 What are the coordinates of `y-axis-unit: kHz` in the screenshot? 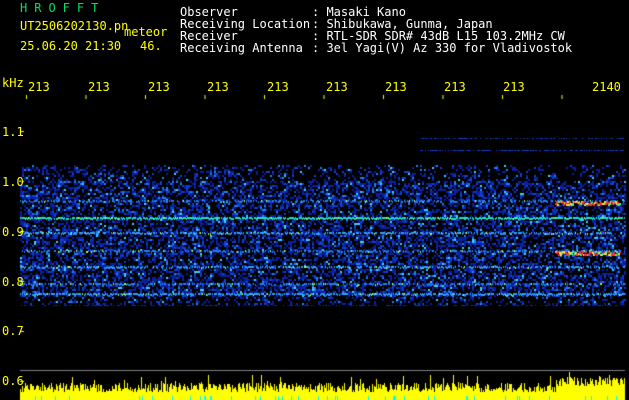 It's located at (13, 83).